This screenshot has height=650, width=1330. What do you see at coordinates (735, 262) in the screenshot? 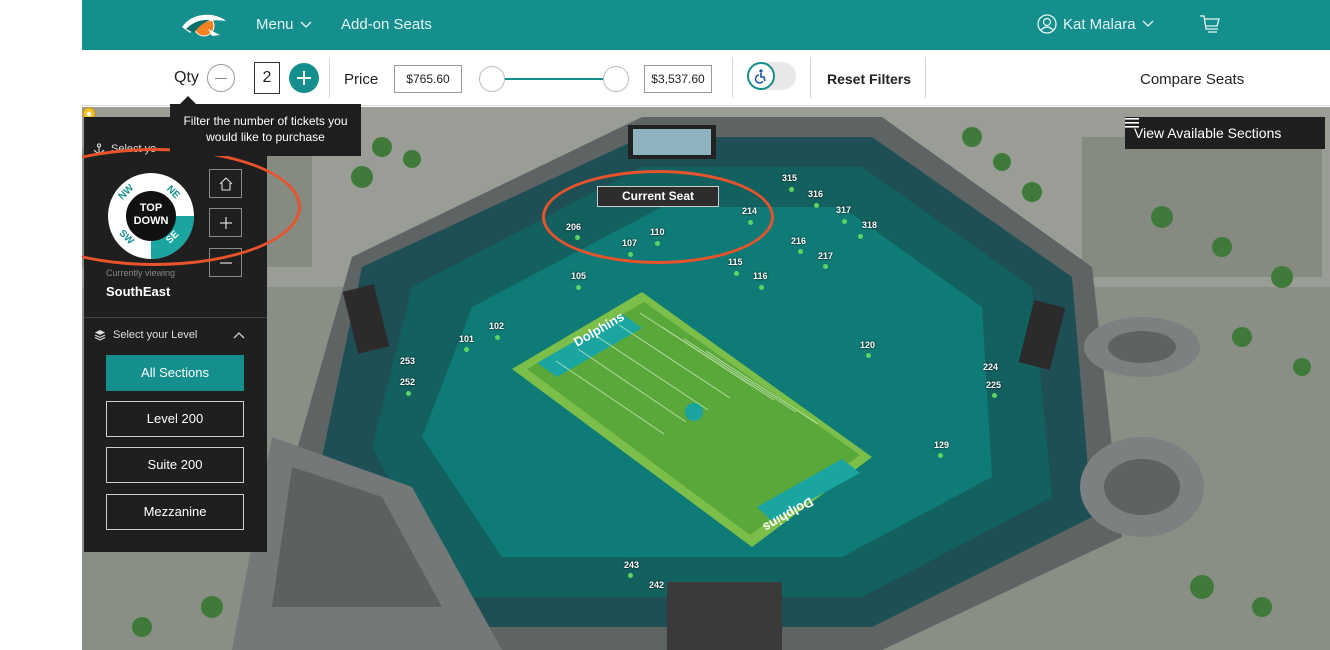
I see `section-label: 115` at bounding box center [735, 262].